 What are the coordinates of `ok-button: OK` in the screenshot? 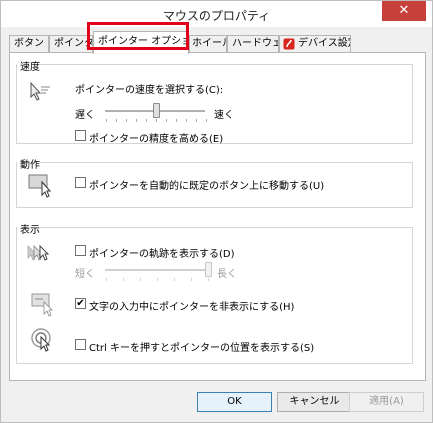 It's located at (234, 402).